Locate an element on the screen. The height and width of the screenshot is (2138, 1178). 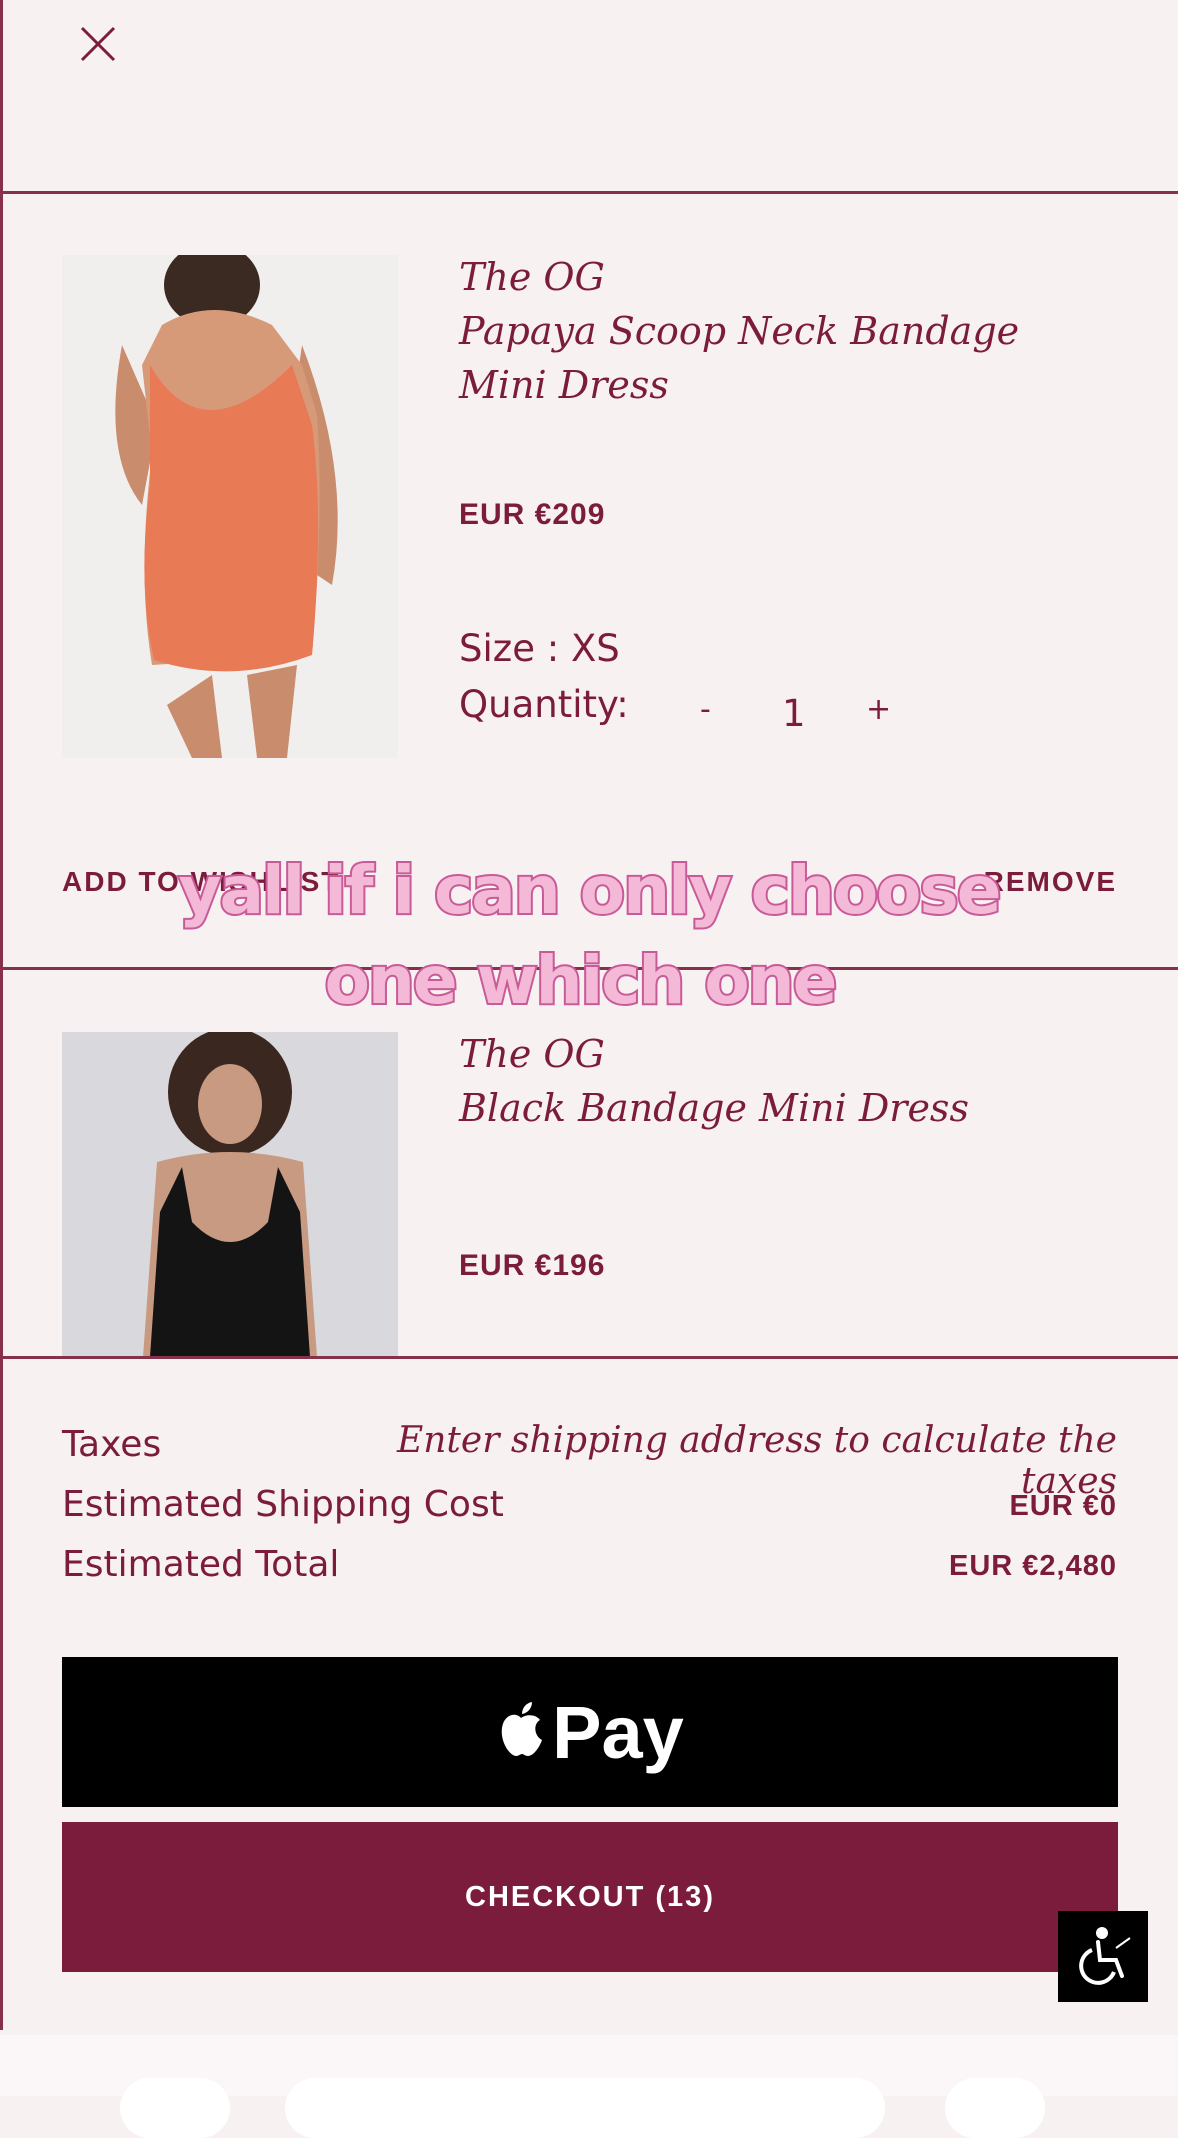
wheelchair-icon is located at coordinates (1103, 1957).